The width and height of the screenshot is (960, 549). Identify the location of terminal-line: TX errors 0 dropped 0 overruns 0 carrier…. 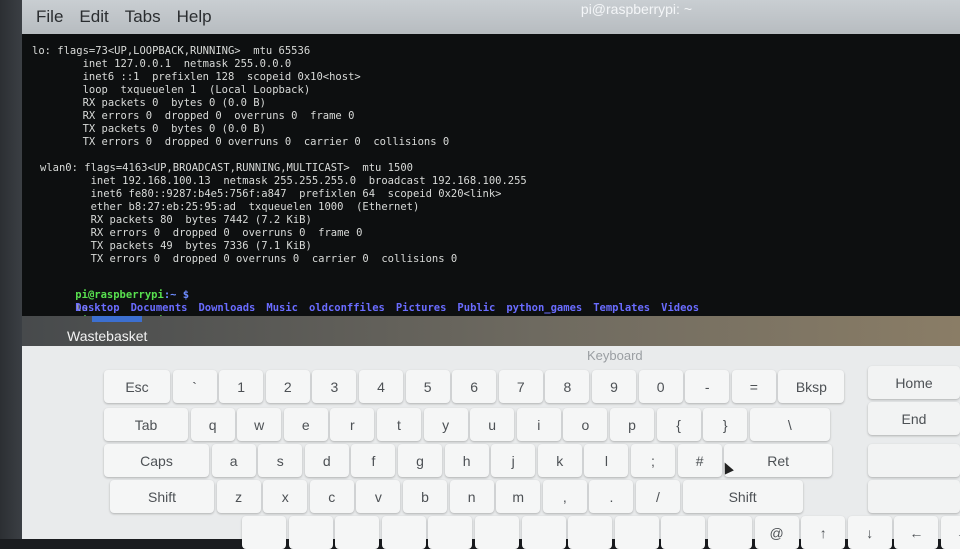
(249, 259).